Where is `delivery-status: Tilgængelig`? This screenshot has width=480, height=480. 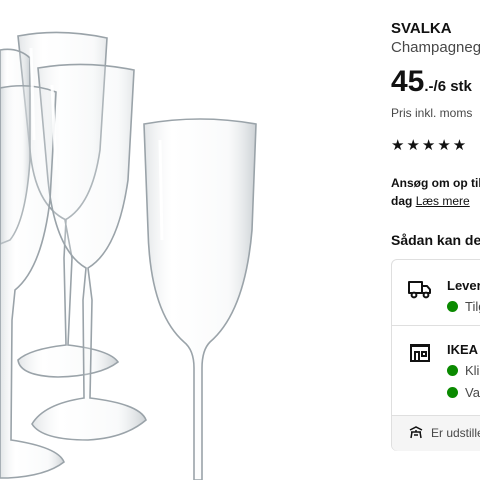 delivery-status: Tilgængelig is located at coordinates (463, 307).